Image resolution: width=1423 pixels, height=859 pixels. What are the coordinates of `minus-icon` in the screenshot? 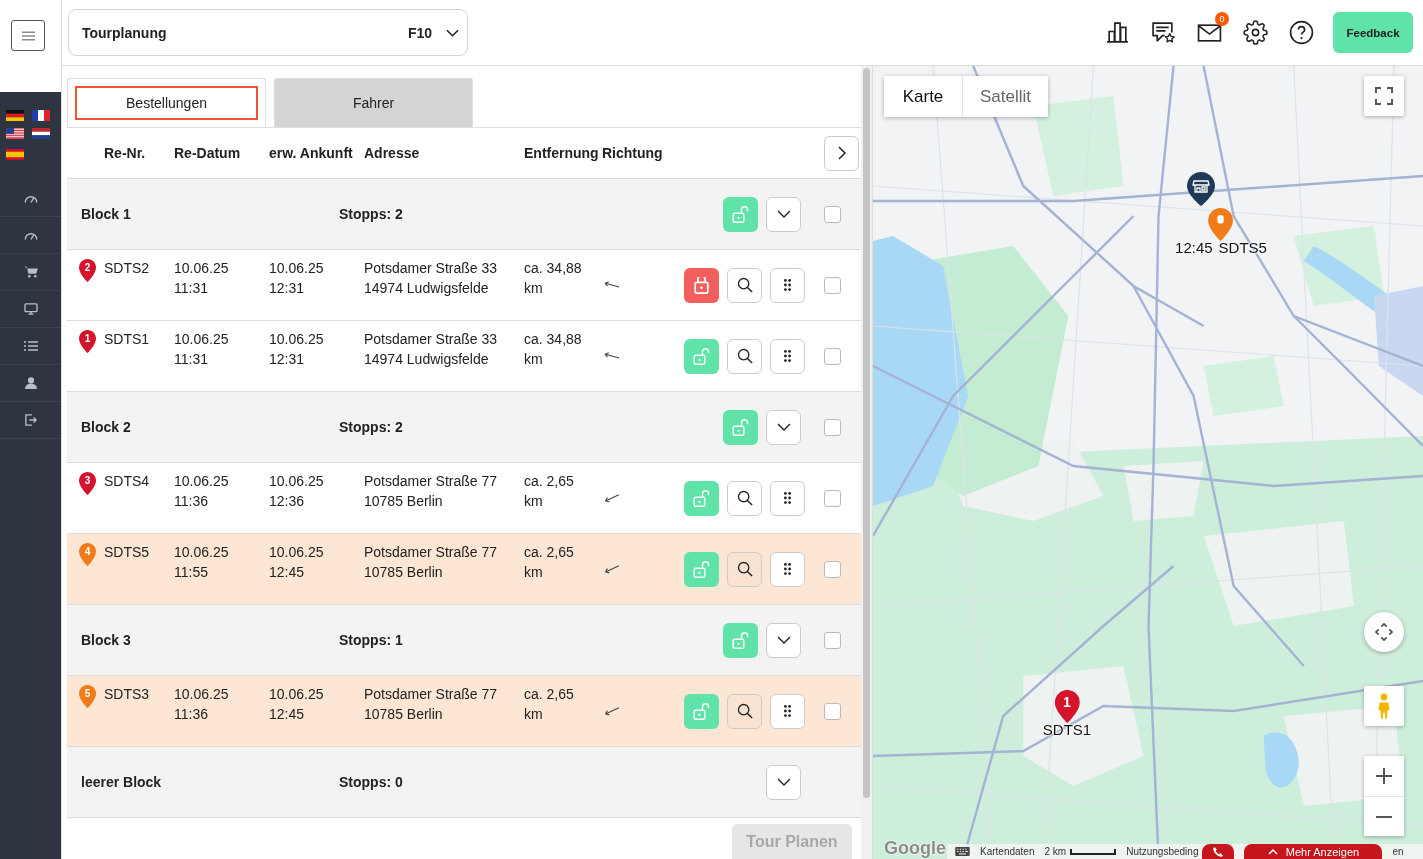 It's located at (1384, 816).